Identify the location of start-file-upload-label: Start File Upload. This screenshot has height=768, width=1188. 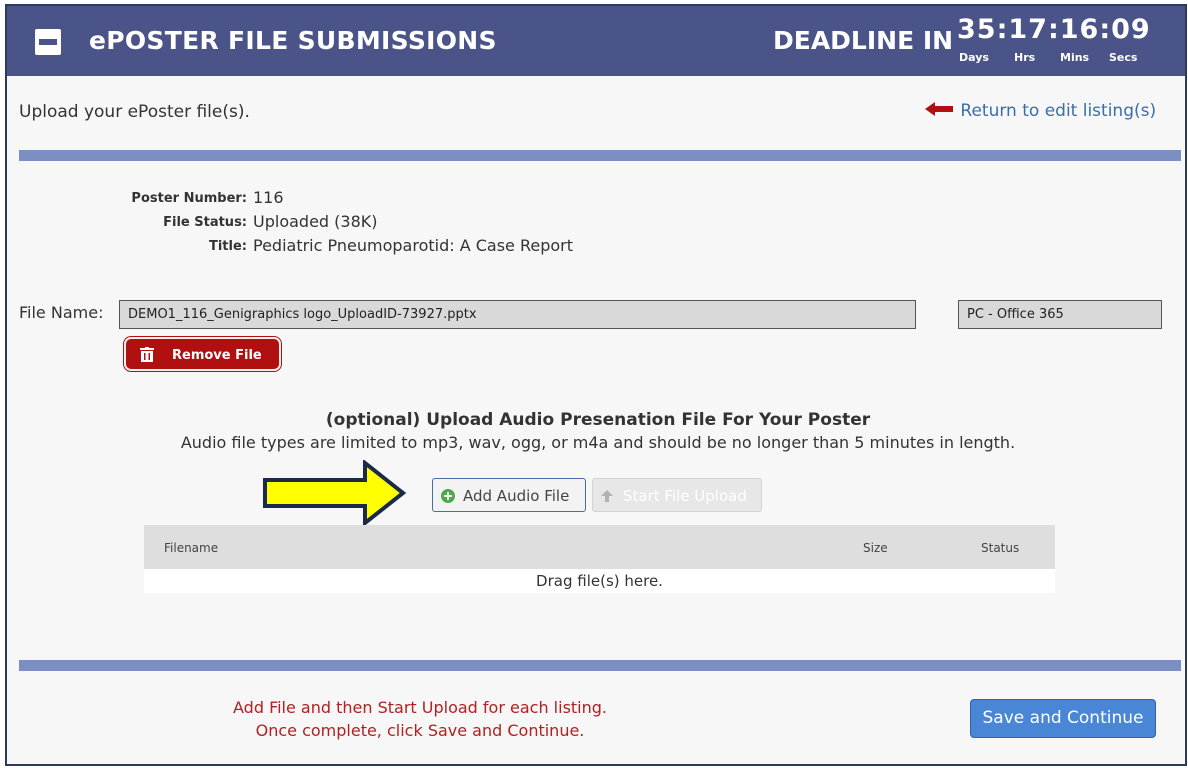
(685, 496).